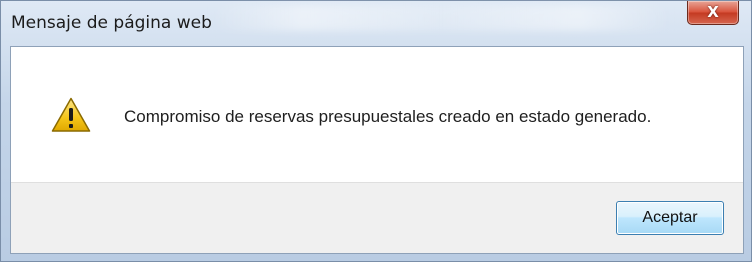 This screenshot has width=752, height=262. What do you see at coordinates (71, 114) in the screenshot?
I see `warning-icon` at bounding box center [71, 114].